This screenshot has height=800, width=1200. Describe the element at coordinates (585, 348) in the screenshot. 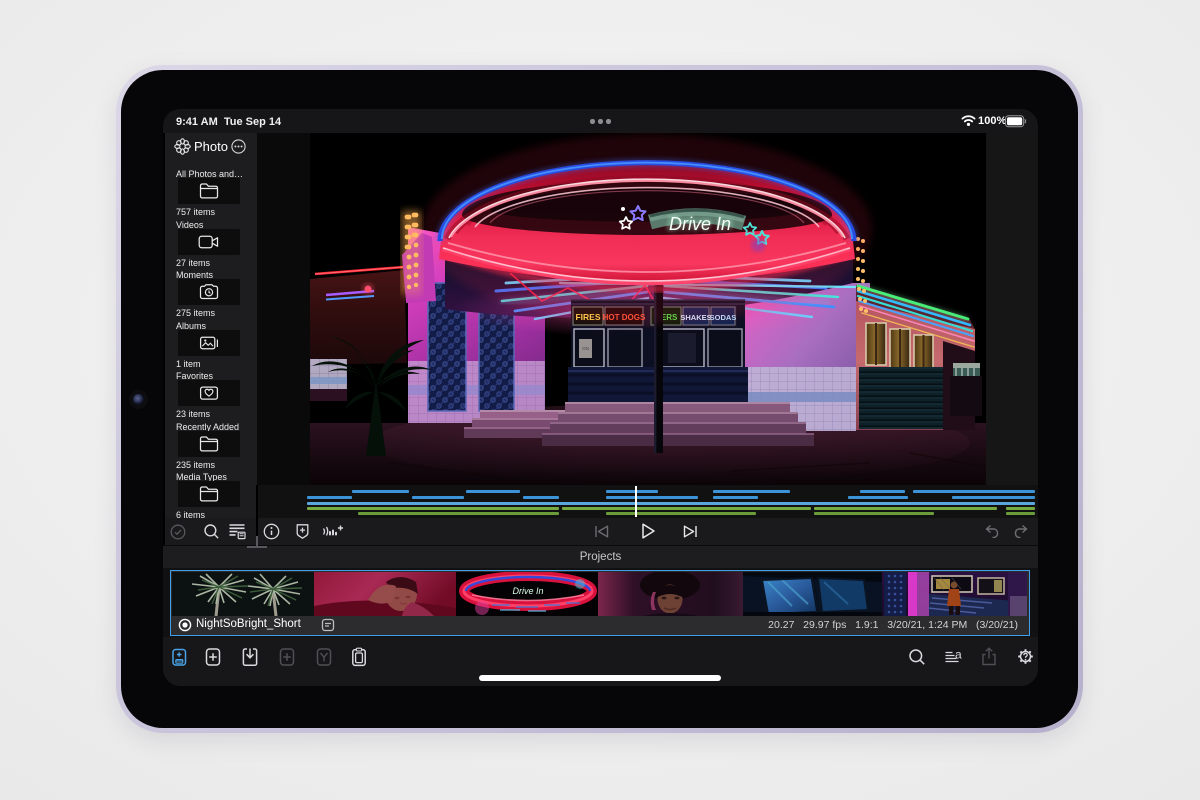

I see `svg-text: ON` at that location.